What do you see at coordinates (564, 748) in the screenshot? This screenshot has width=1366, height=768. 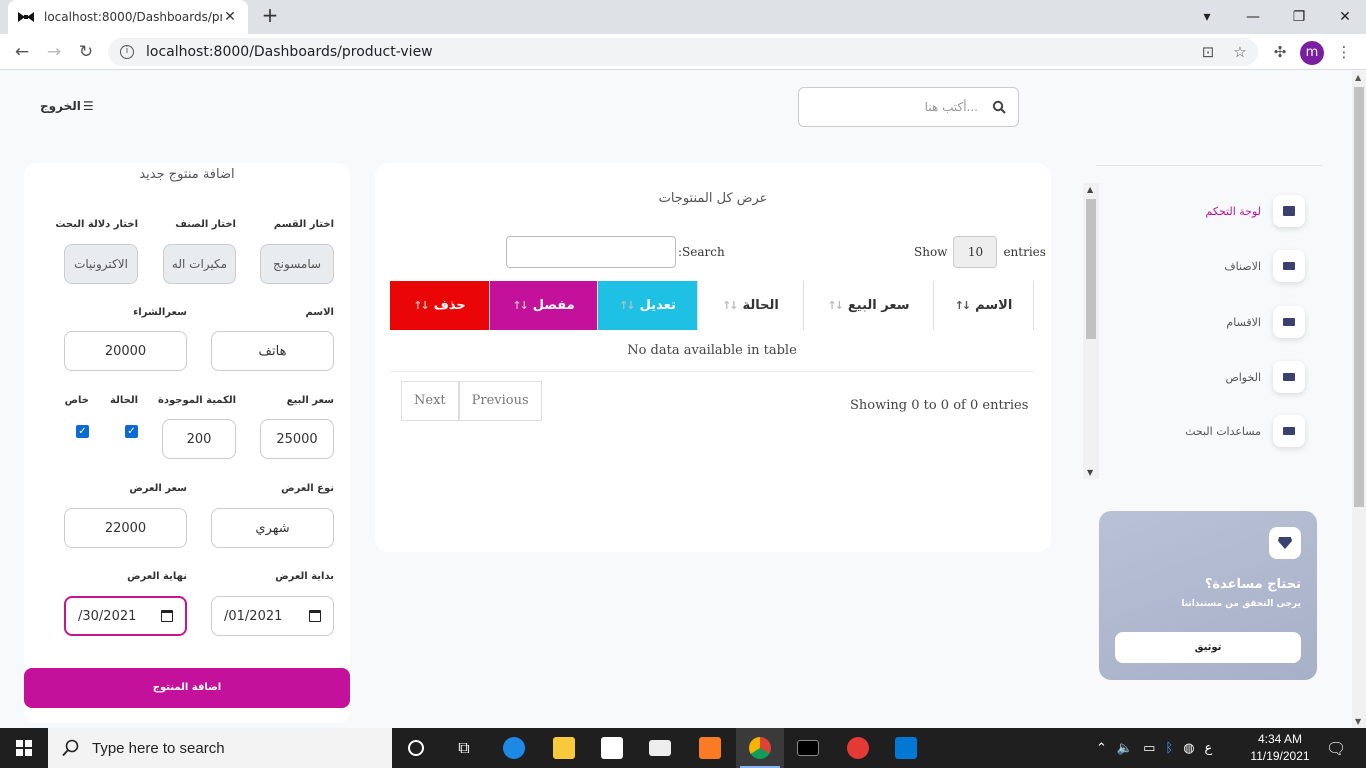 I see `file-explorer-icon` at bounding box center [564, 748].